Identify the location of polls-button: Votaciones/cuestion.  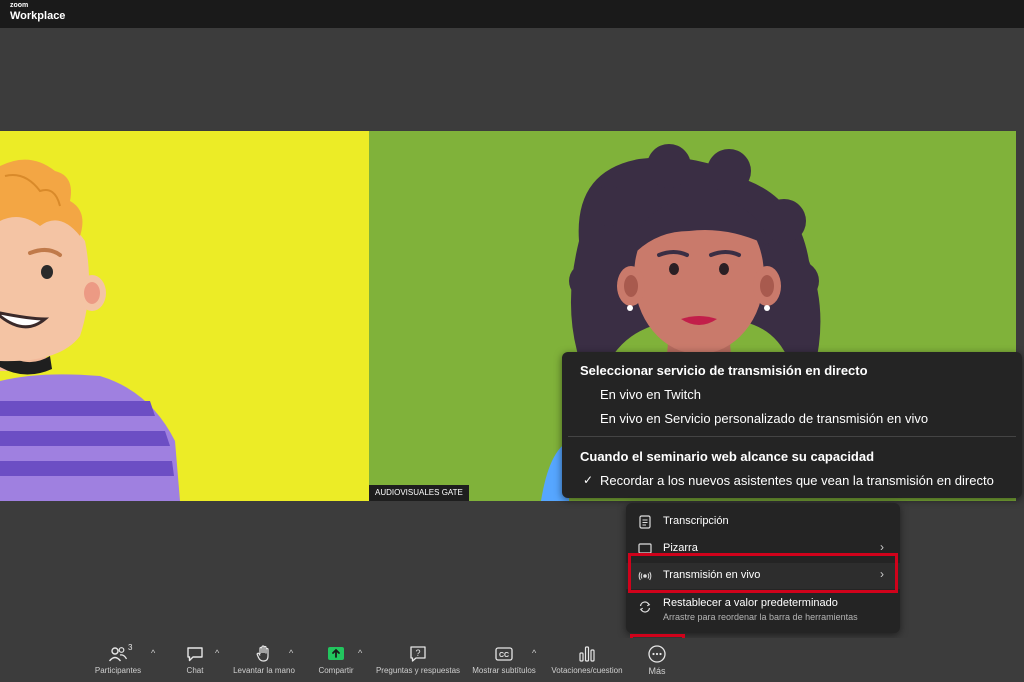
(587, 660).